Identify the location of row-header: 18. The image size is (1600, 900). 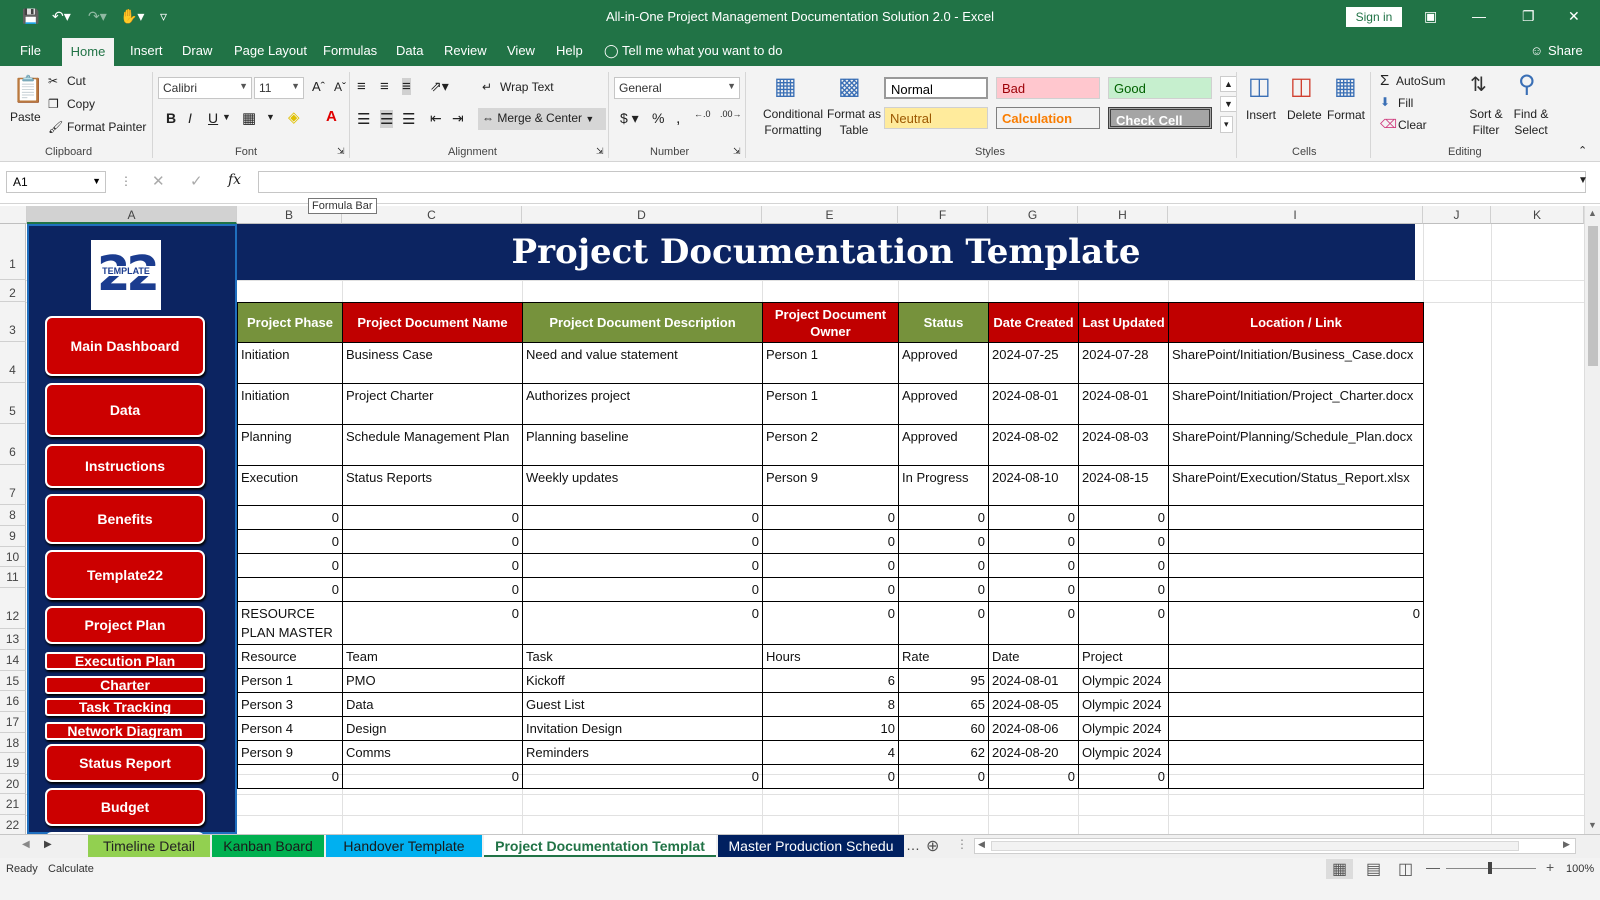
(13, 743).